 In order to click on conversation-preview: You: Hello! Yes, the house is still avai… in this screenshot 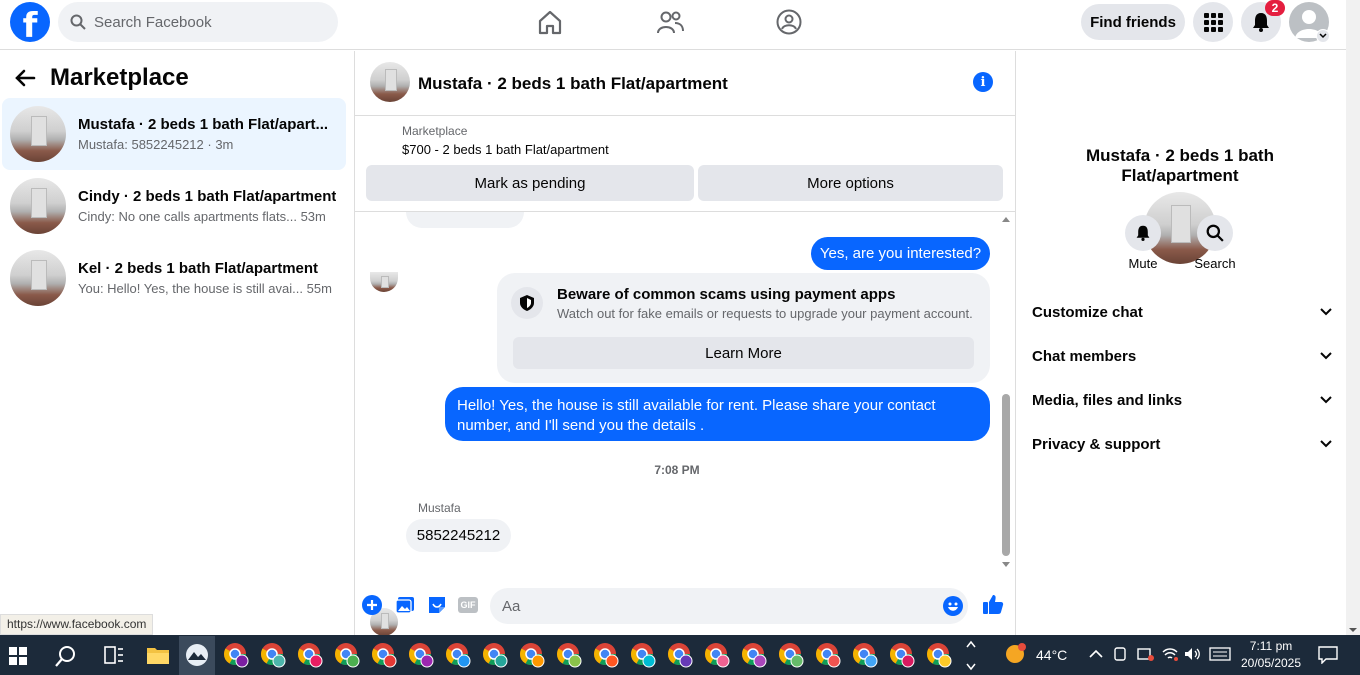, I will do `click(190, 288)`.